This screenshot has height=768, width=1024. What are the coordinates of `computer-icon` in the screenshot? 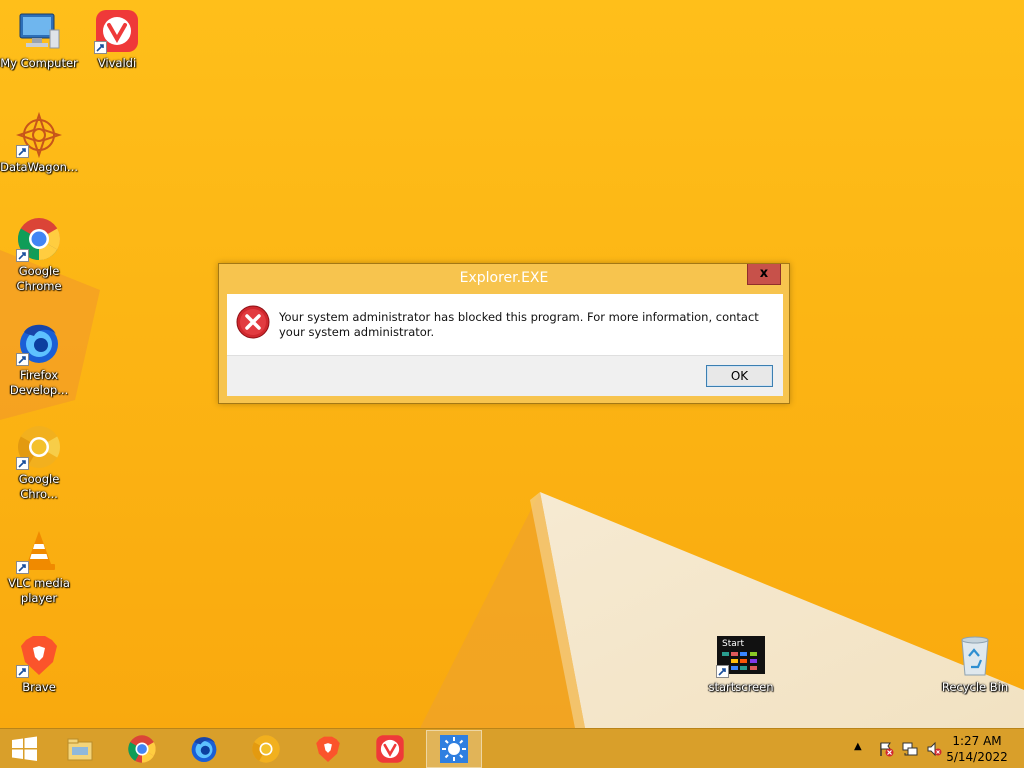 It's located at (39, 31).